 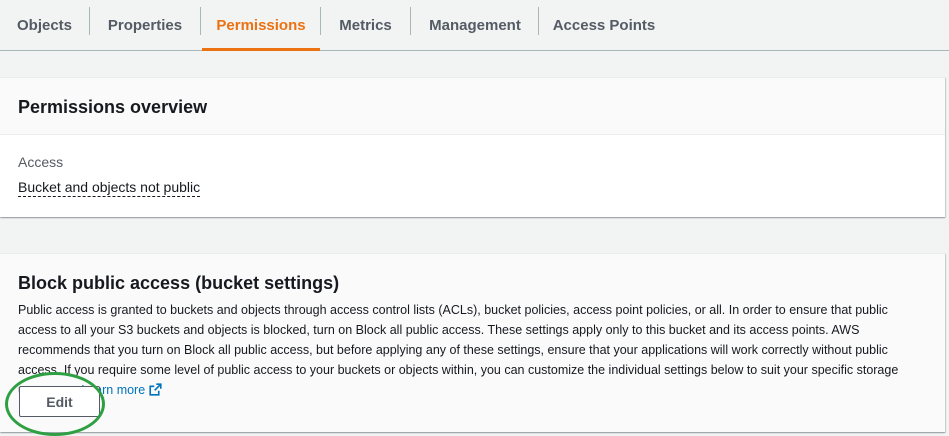 What do you see at coordinates (41, 162) in the screenshot?
I see `access-label: Access` at bounding box center [41, 162].